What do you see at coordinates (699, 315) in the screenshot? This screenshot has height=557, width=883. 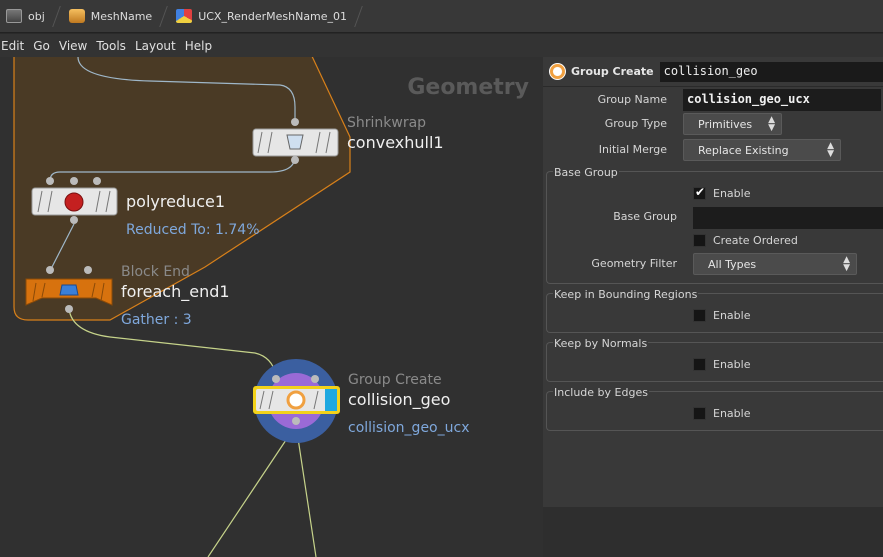 I see `keep-bounding-enable-checkbox` at bounding box center [699, 315].